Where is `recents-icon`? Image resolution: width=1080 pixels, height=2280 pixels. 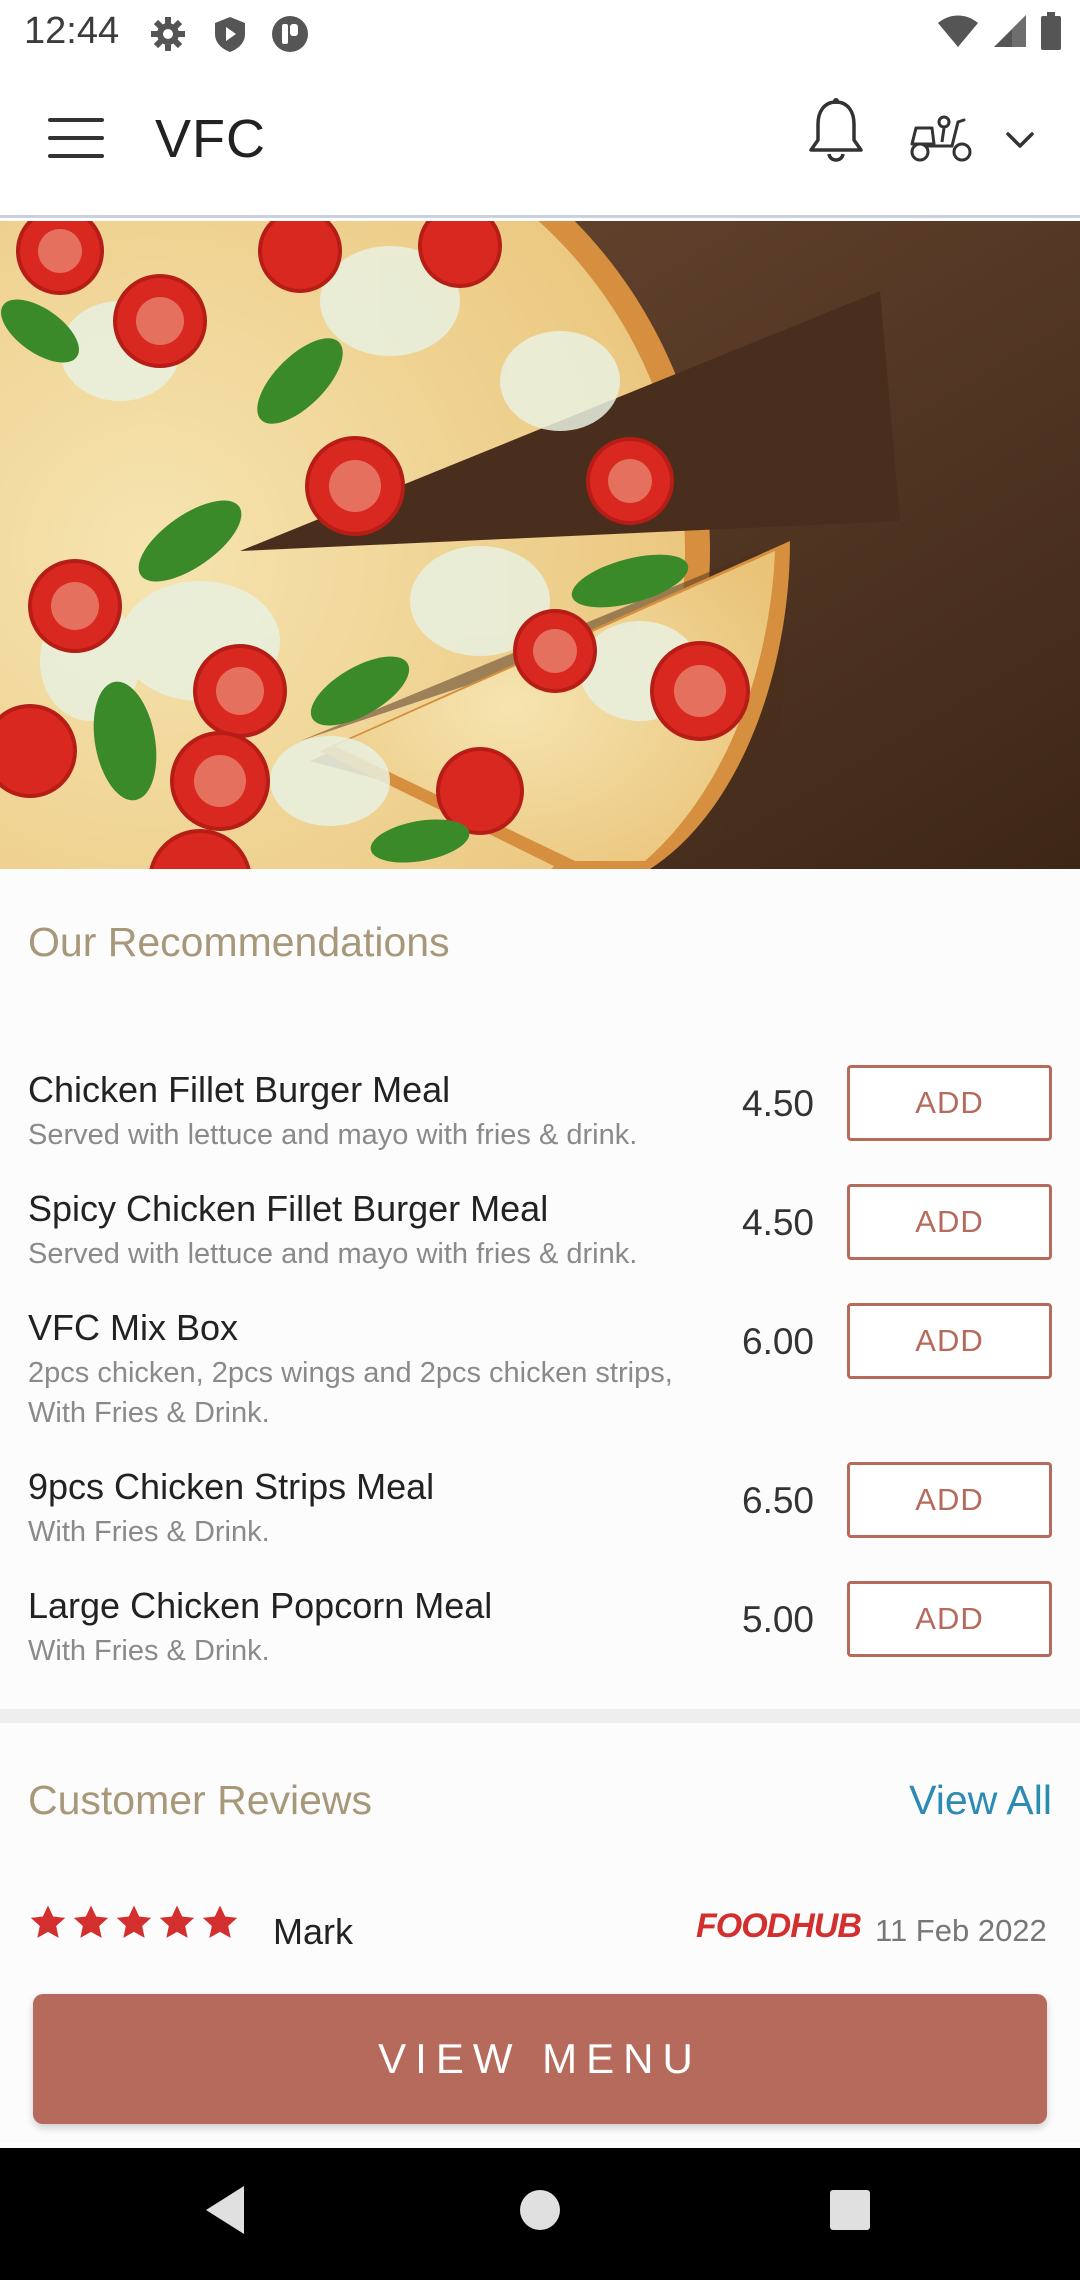
recents-icon is located at coordinates (850, 2210).